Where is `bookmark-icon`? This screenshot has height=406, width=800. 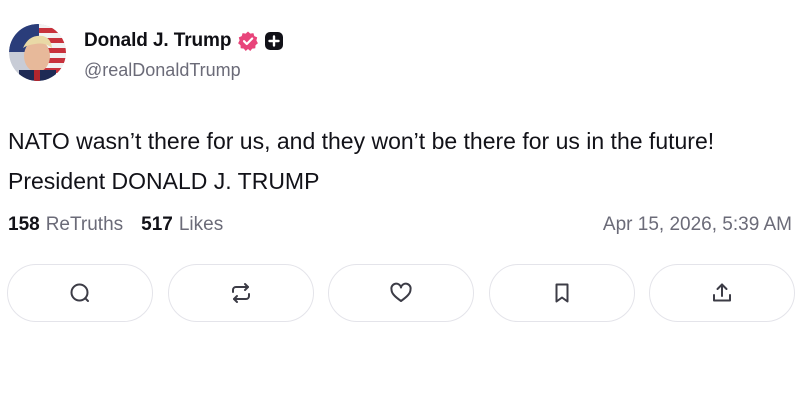 bookmark-icon is located at coordinates (561, 293).